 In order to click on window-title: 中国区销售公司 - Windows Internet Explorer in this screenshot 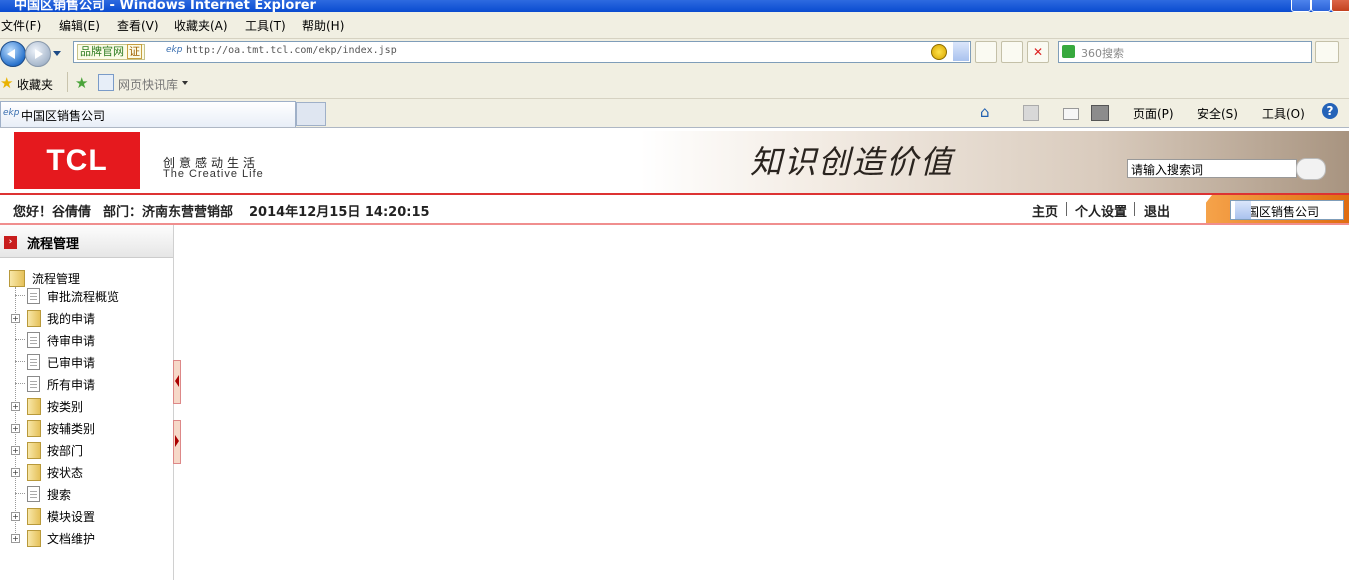, I will do `click(165, 6)`.